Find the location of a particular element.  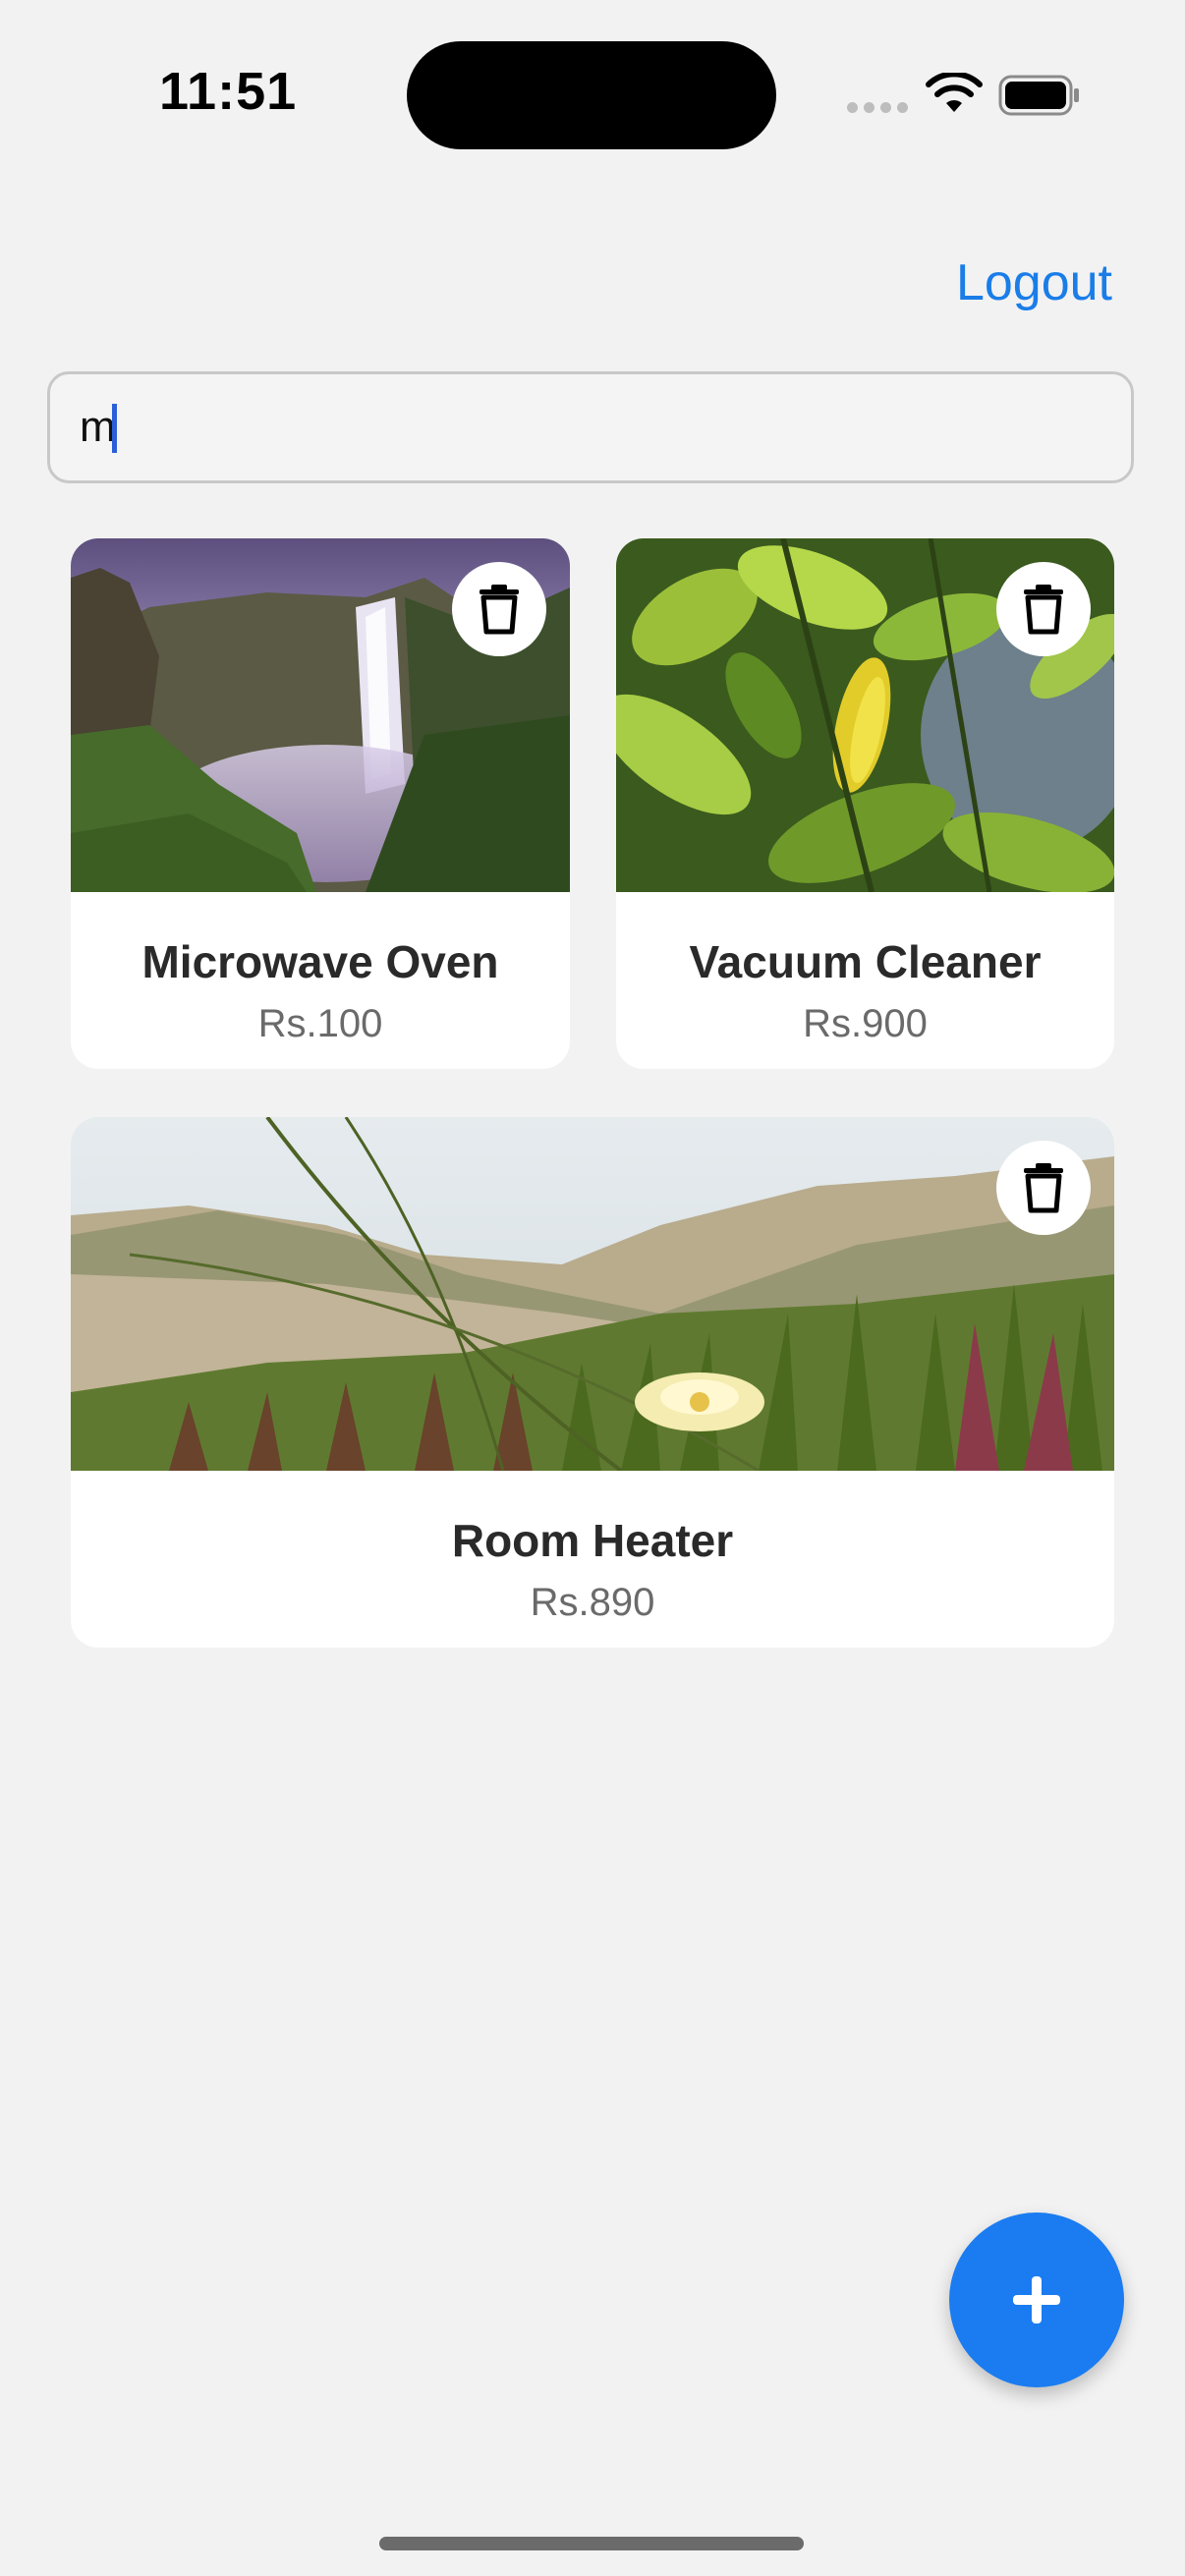

dune-flower-photo is located at coordinates (592, 1294).